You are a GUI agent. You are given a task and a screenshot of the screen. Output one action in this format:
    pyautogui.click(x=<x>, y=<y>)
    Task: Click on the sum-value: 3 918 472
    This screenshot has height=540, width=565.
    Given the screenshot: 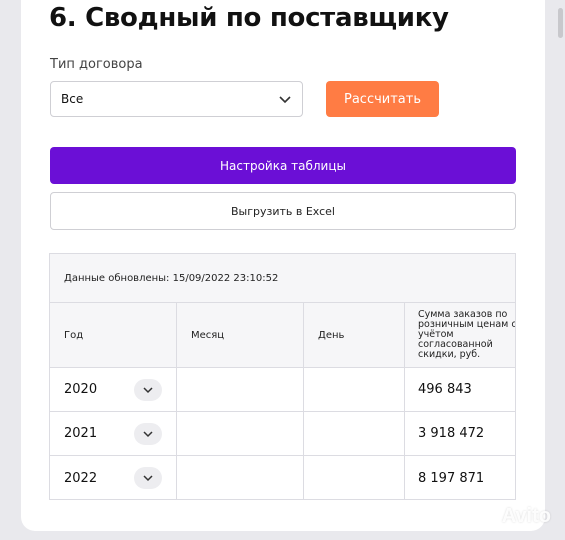 What is the action you would take?
    pyautogui.click(x=451, y=433)
    